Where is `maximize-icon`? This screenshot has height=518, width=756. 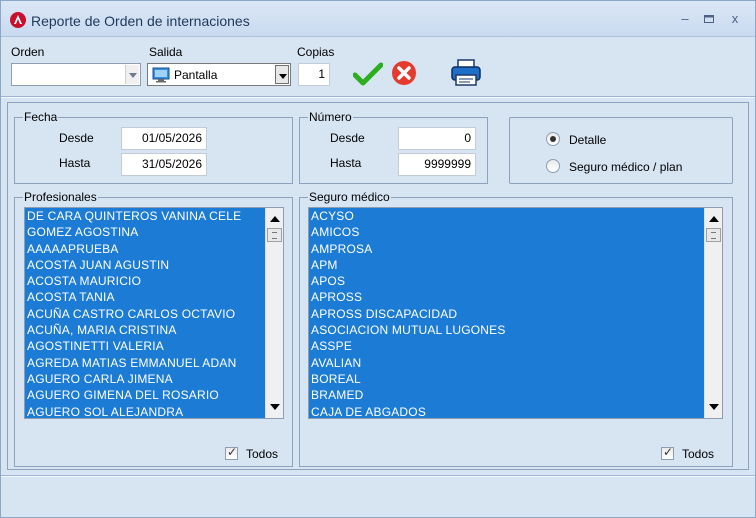 maximize-icon is located at coordinates (709, 19).